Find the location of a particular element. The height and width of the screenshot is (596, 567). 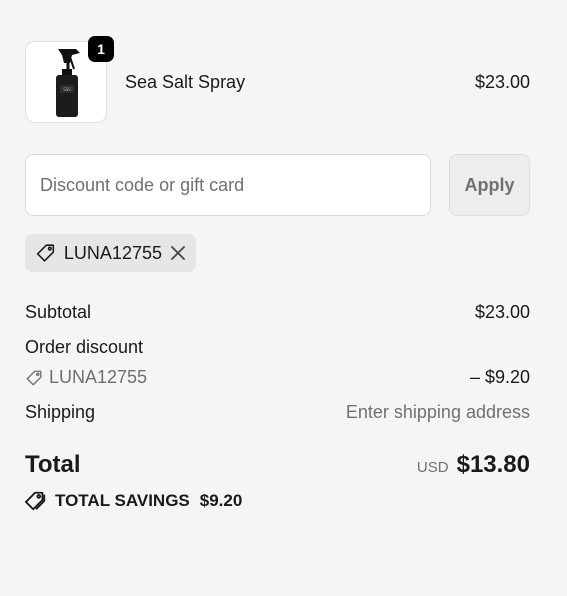

savings-tag-icon is located at coordinates (35, 501).